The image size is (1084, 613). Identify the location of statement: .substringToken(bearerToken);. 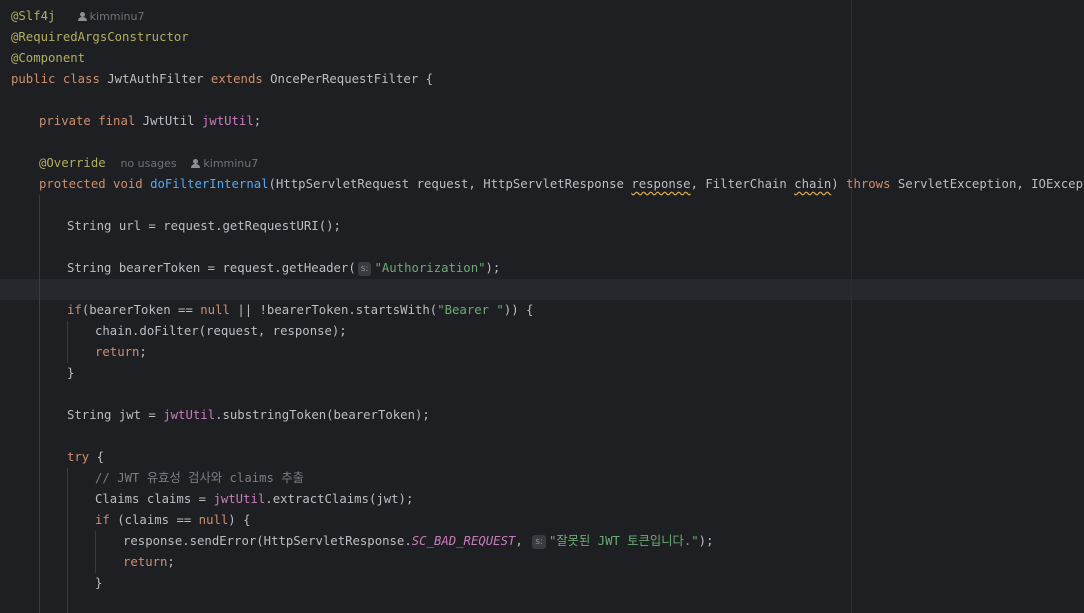
(322, 415).